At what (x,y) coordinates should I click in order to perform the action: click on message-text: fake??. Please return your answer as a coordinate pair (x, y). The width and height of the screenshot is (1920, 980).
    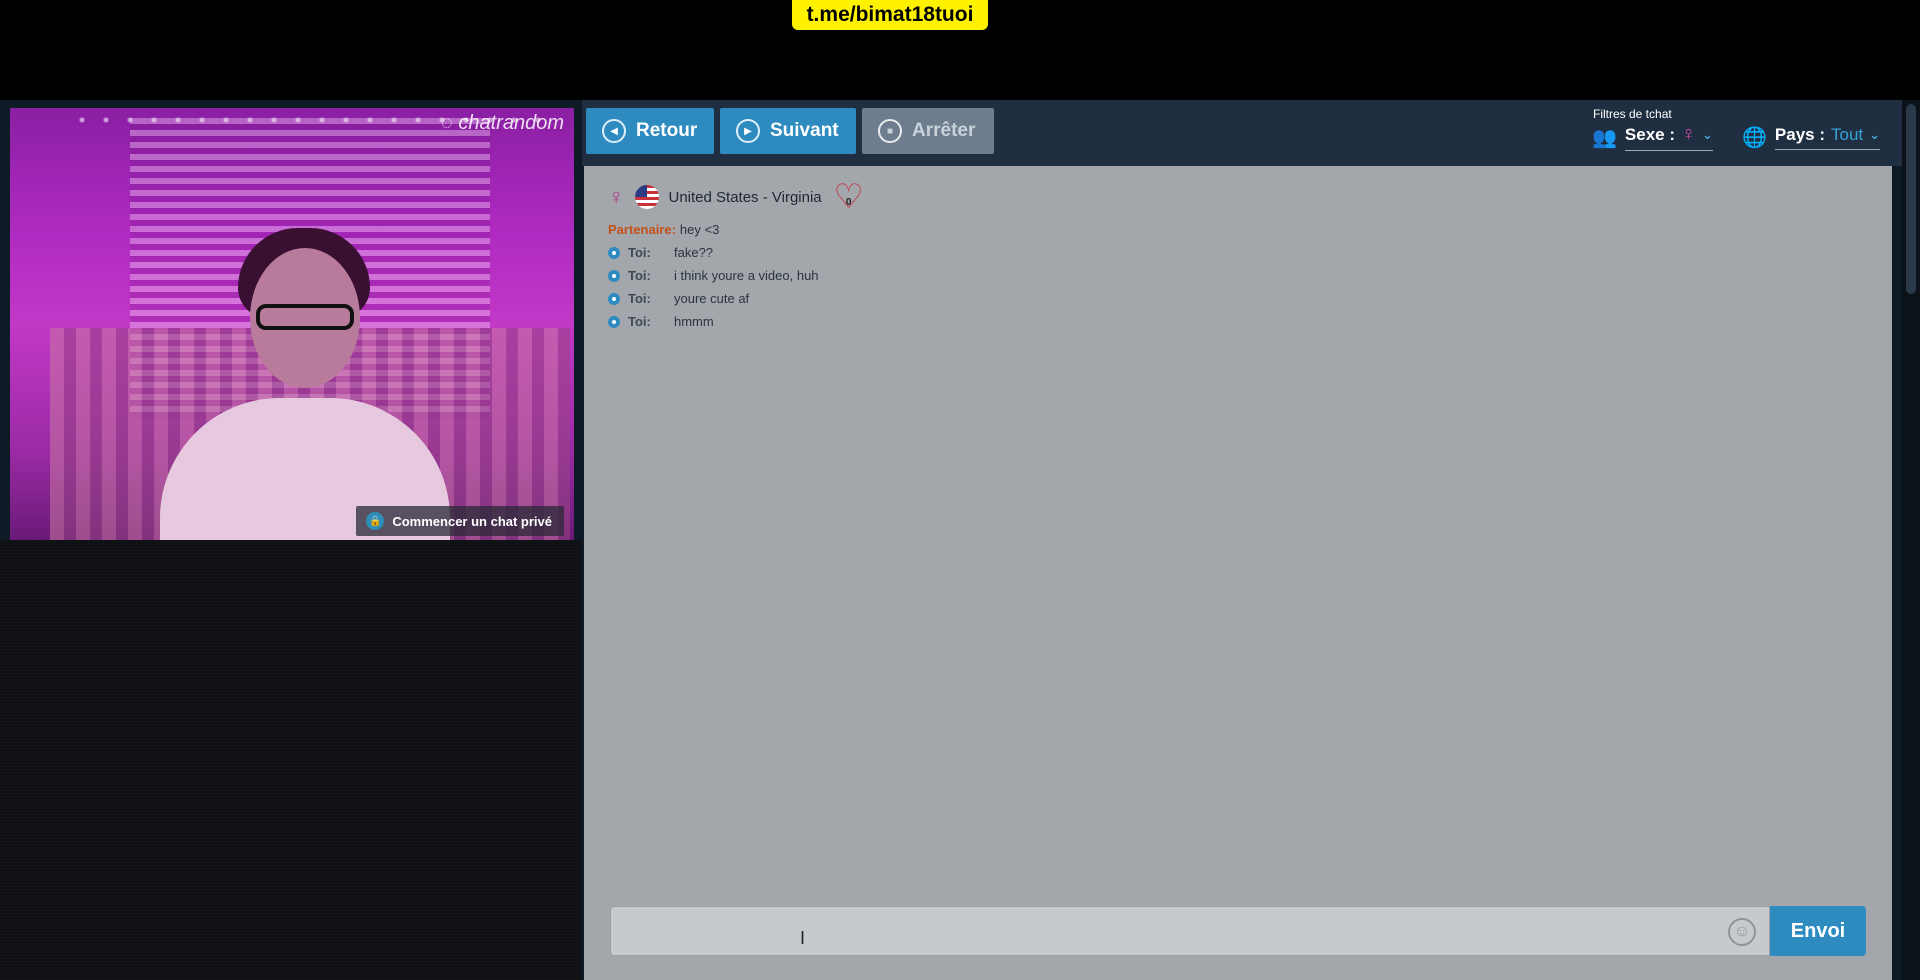
    Looking at the image, I should click on (694, 252).